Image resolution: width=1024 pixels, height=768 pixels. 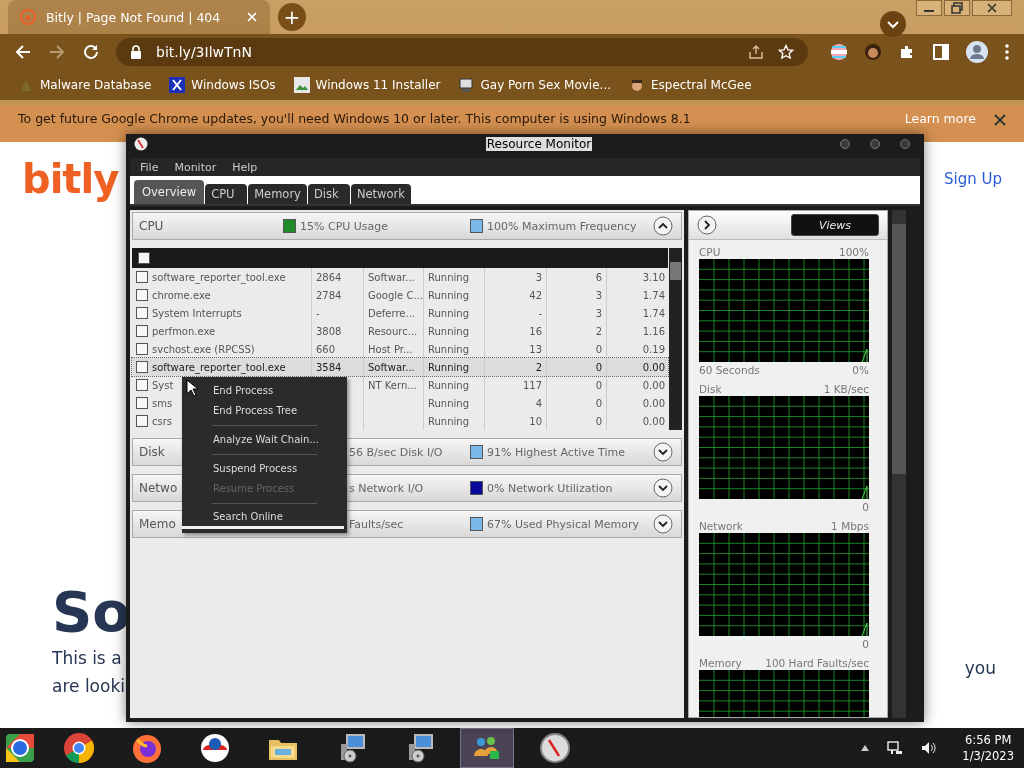 What do you see at coordinates (550, 488) in the screenshot?
I see `legend-text: 0% Network Utilization` at bounding box center [550, 488].